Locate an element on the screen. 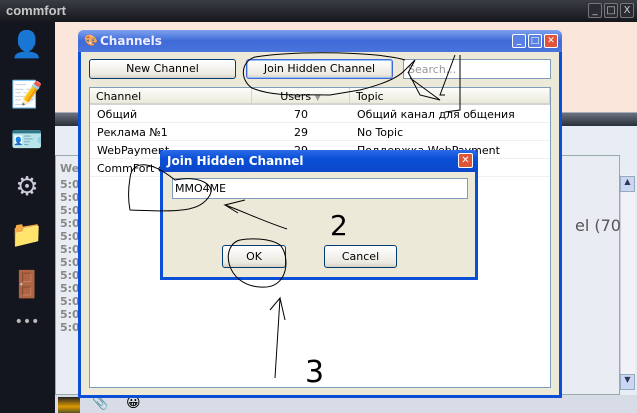 Image resolution: width=637 pixels, height=413 pixels. arrow-to-search is located at coordinates (434, 83).